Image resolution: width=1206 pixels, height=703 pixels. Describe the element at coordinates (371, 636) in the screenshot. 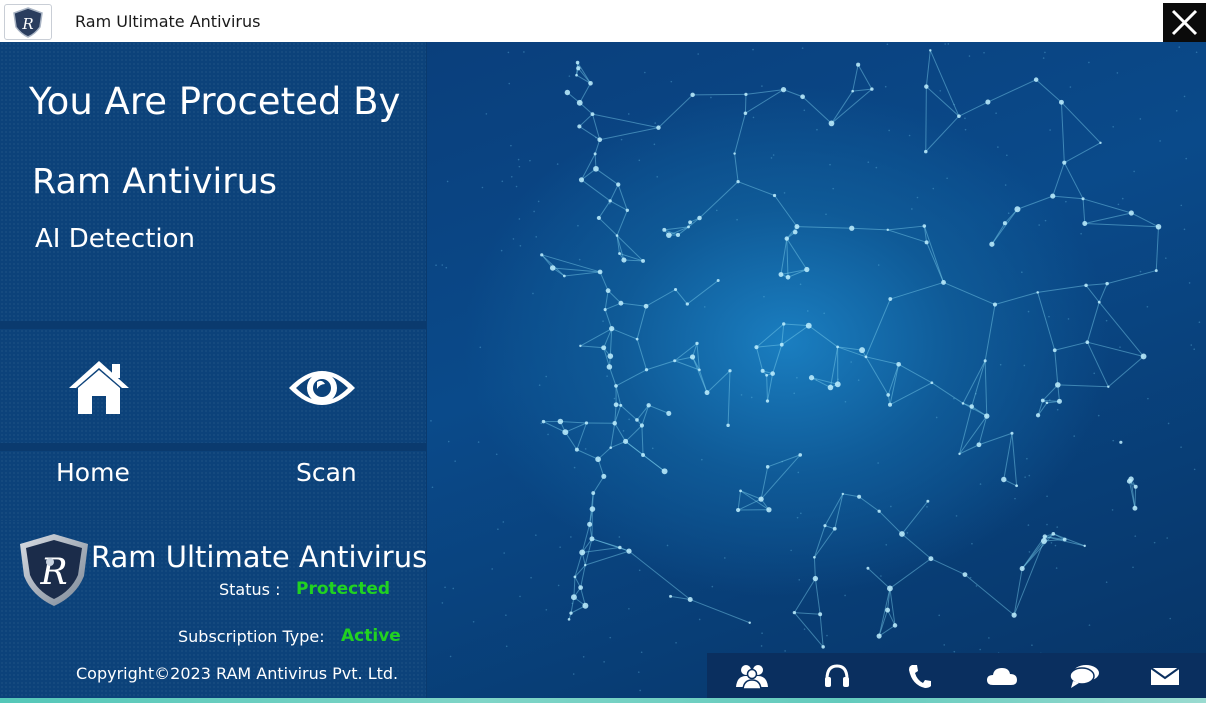

I see `subscription-value: Active` at that location.